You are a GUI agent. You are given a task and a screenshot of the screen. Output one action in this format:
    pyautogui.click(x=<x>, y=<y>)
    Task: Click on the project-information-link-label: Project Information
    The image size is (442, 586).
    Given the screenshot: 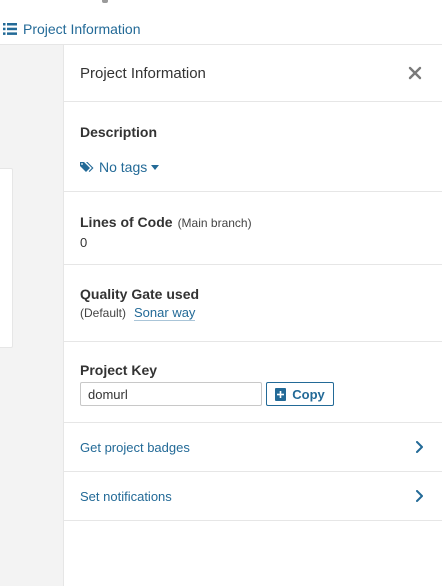 What is the action you would take?
    pyautogui.click(x=82, y=29)
    